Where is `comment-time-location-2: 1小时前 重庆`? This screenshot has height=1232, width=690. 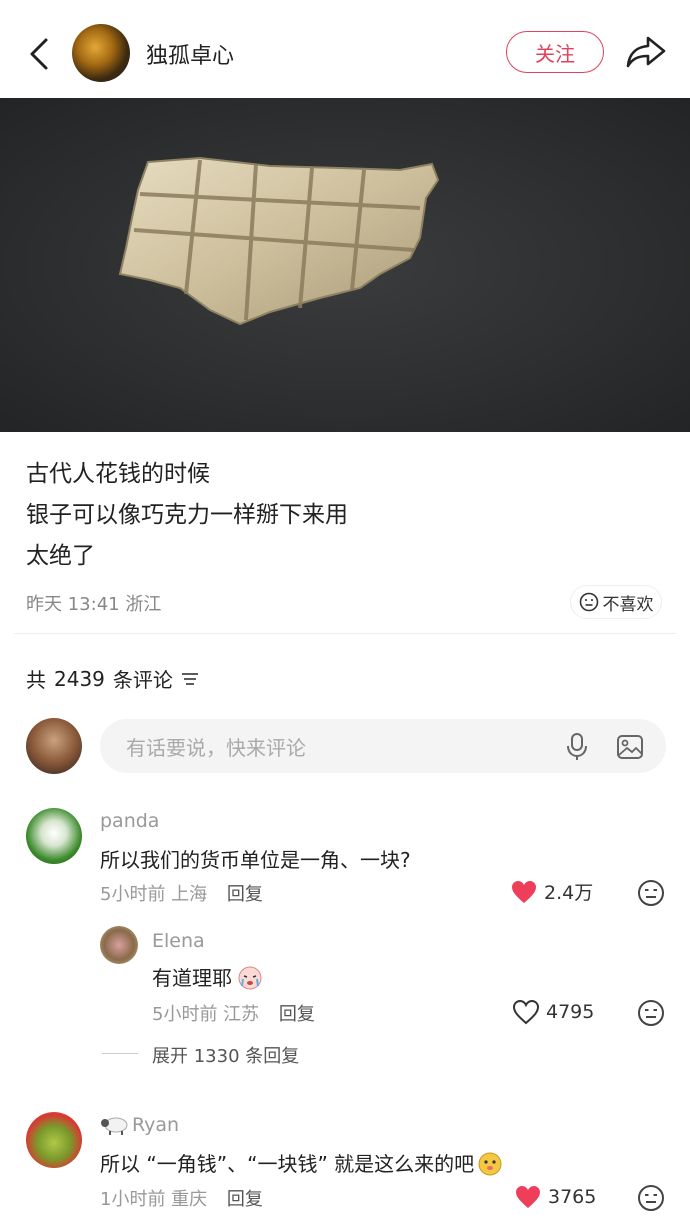
comment-time-location-2: 1小时前 重庆 is located at coordinates (154, 1199).